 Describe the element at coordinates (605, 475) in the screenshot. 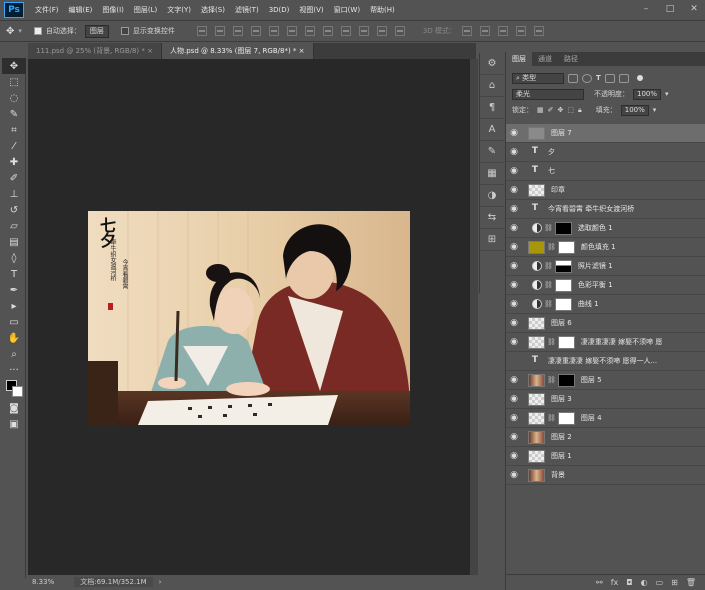

I see `layer-row: ◉ 背景` at that location.